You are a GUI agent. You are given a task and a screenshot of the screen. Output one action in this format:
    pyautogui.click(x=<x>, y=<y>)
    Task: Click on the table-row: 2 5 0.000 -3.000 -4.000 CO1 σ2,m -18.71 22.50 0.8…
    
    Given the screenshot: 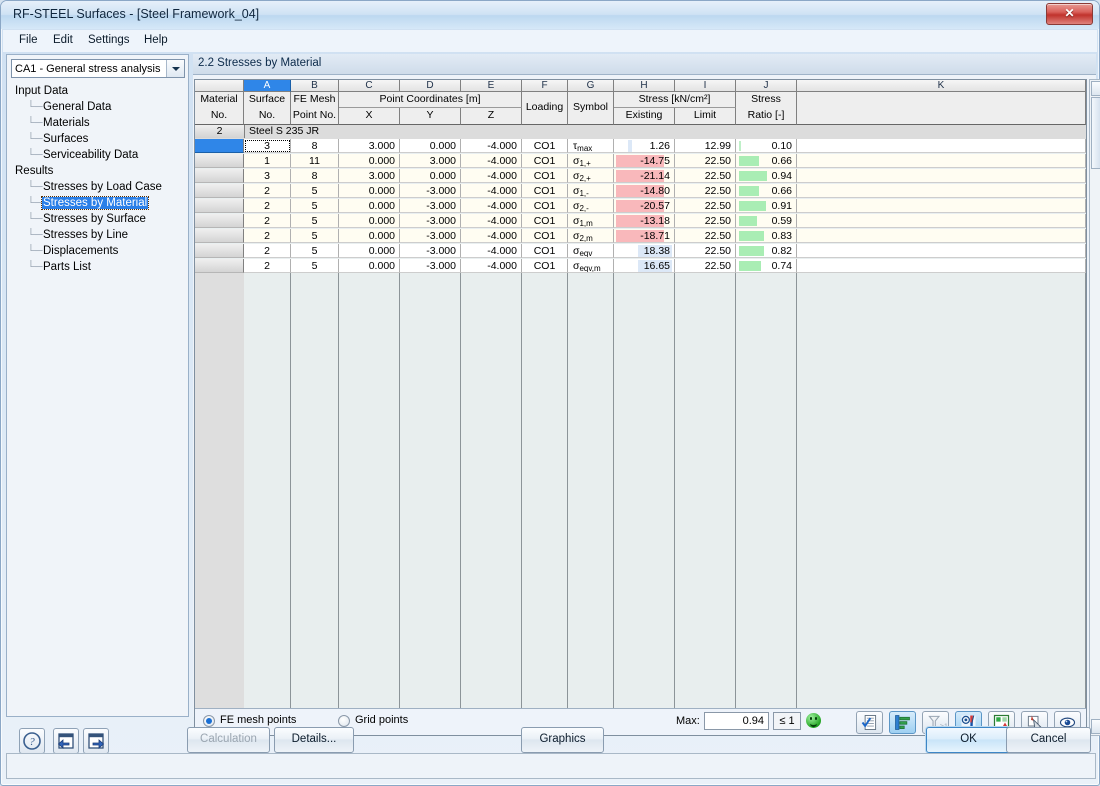 What is the action you would take?
    pyautogui.click(x=640, y=236)
    